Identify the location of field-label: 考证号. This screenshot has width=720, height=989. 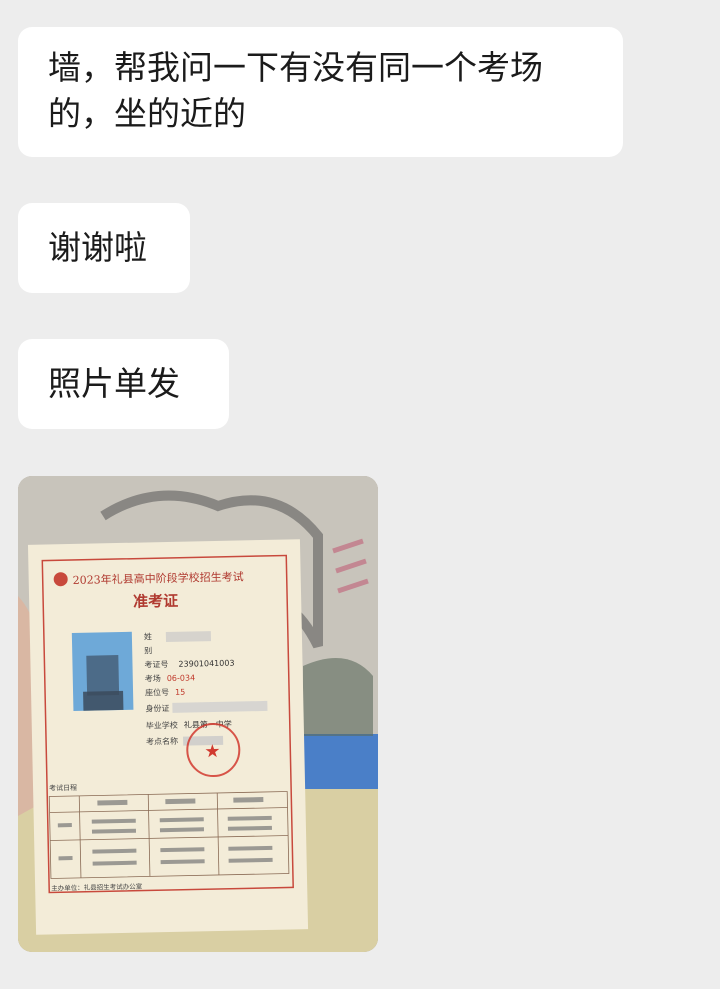
(156, 665).